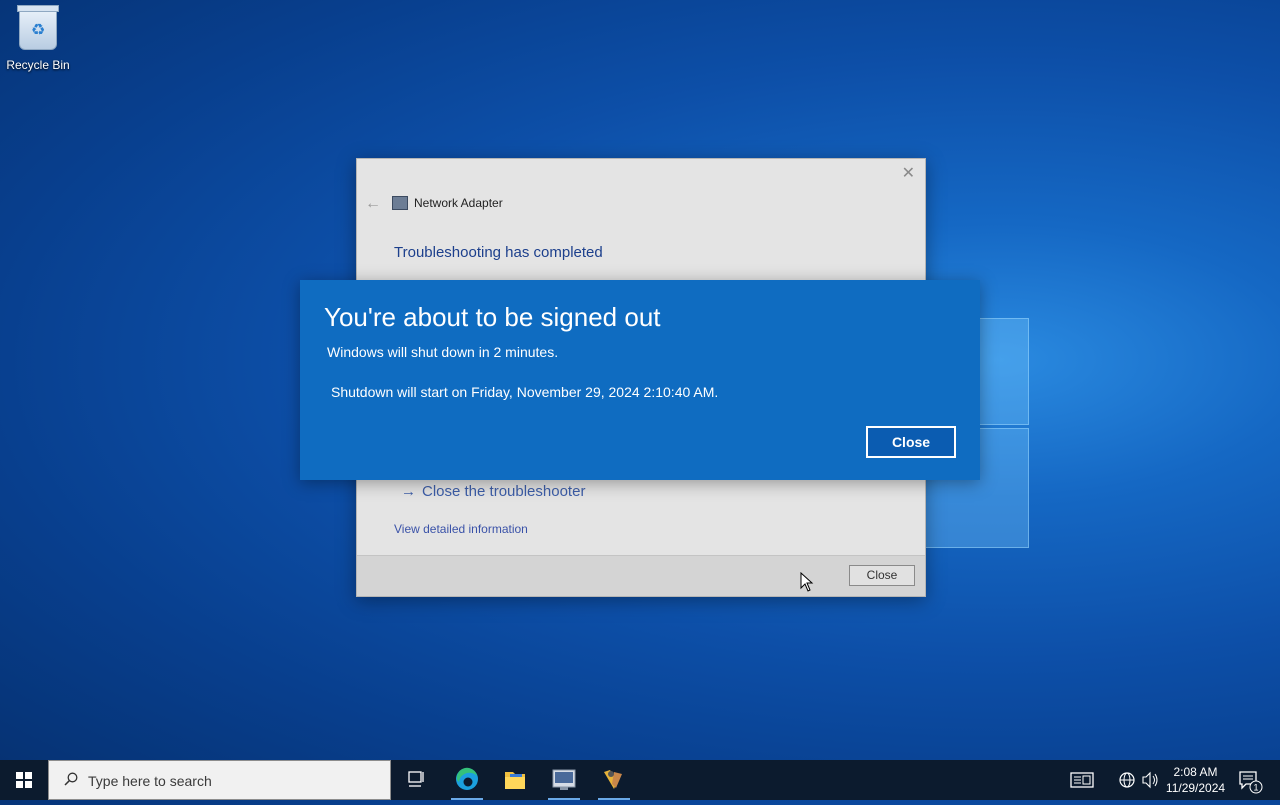  Describe the element at coordinates (400, 203) in the screenshot. I see `troubleshooter-app-icon` at that location.